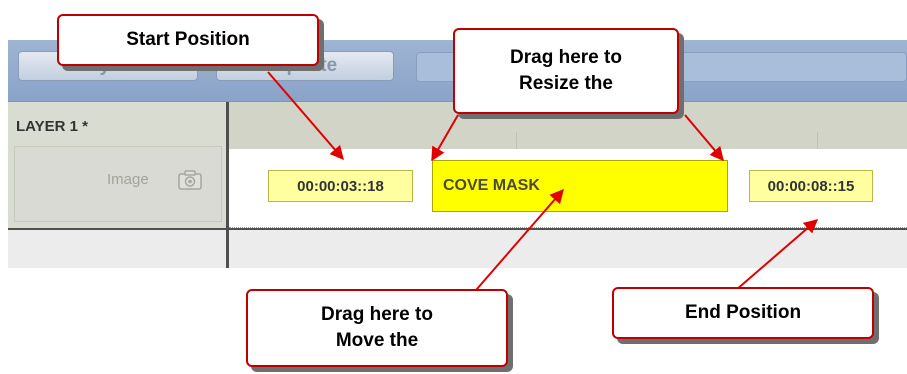  What do you see at coordinates (580, 186) in the screenshot?
I see `clip-bar: COVE MASK` at bounding box center [580, 186].